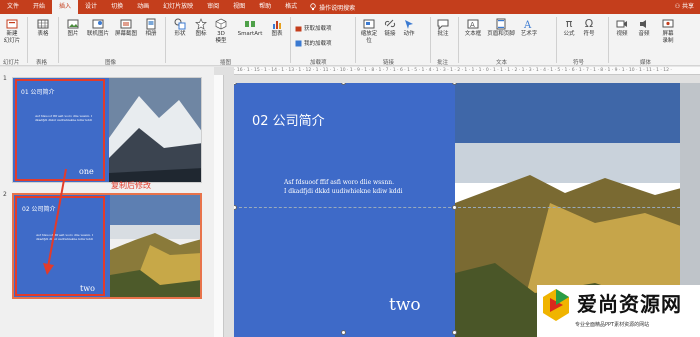  What do you see at coordinates (687, 6) in the screenshot?
I see `share-label: 共享` at bounding box center [687, 6].